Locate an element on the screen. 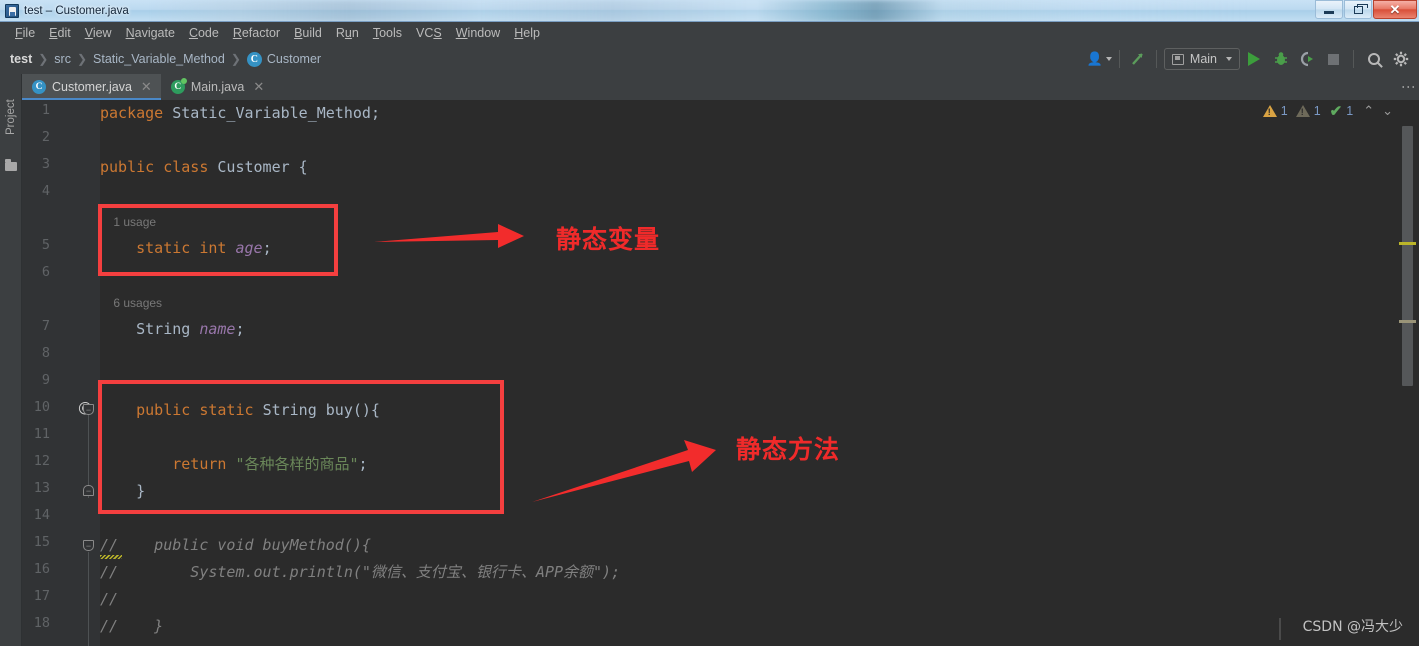  run-with-coverage-icon is located at coordinates (1307, 59).